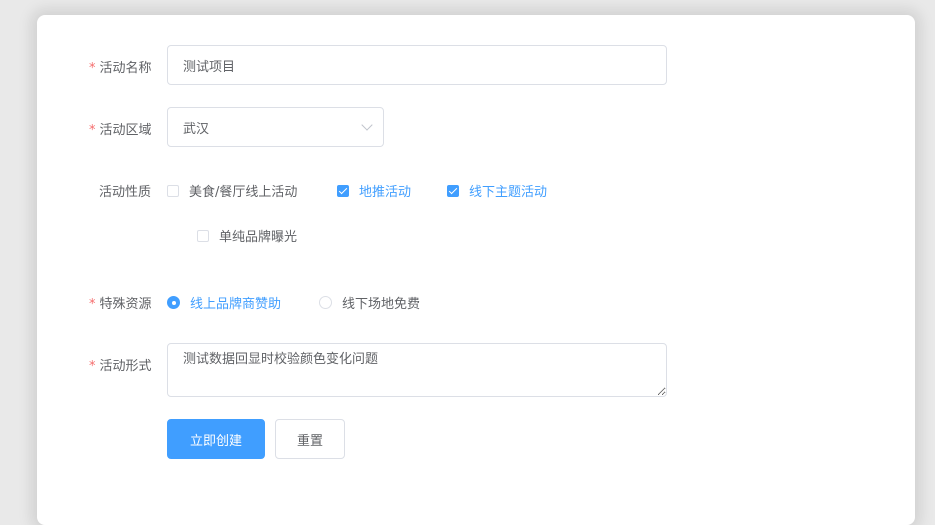 The height and width of the screenshot is (525, 935). Describe the element at coordinates (216, 439) in the screenshot. I see `create-button: 立即创建` at that location.